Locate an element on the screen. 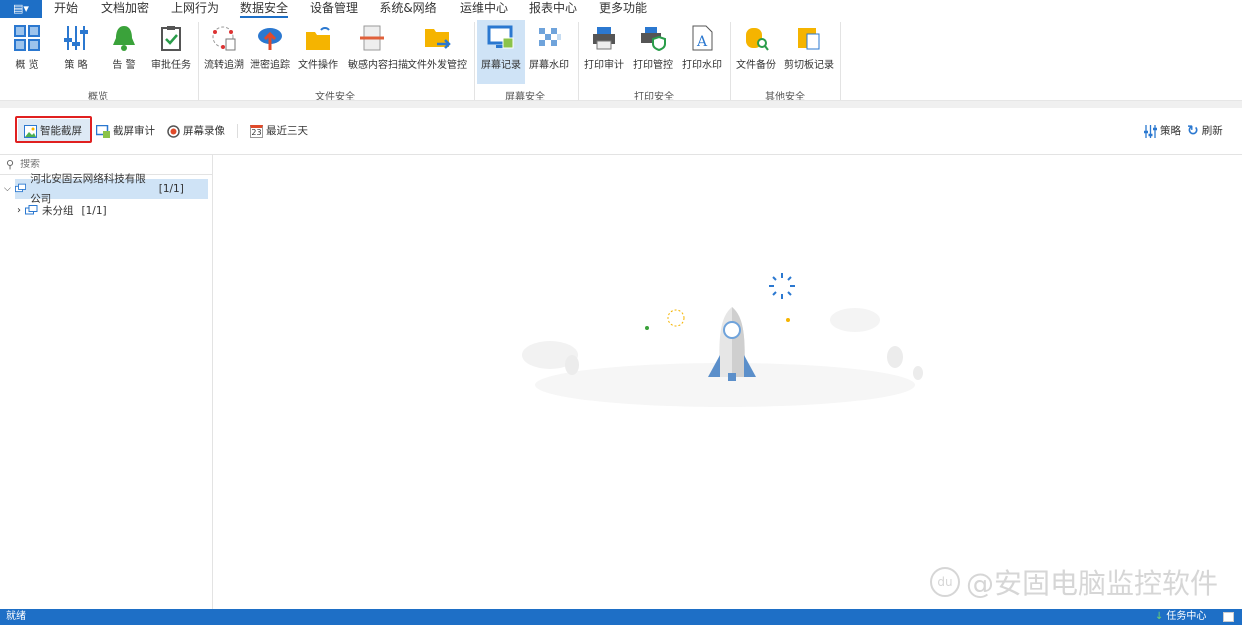 This screenshot has width=1242, height=625. tab-more-features: 更多功能 is located at coordinates (623, 9).